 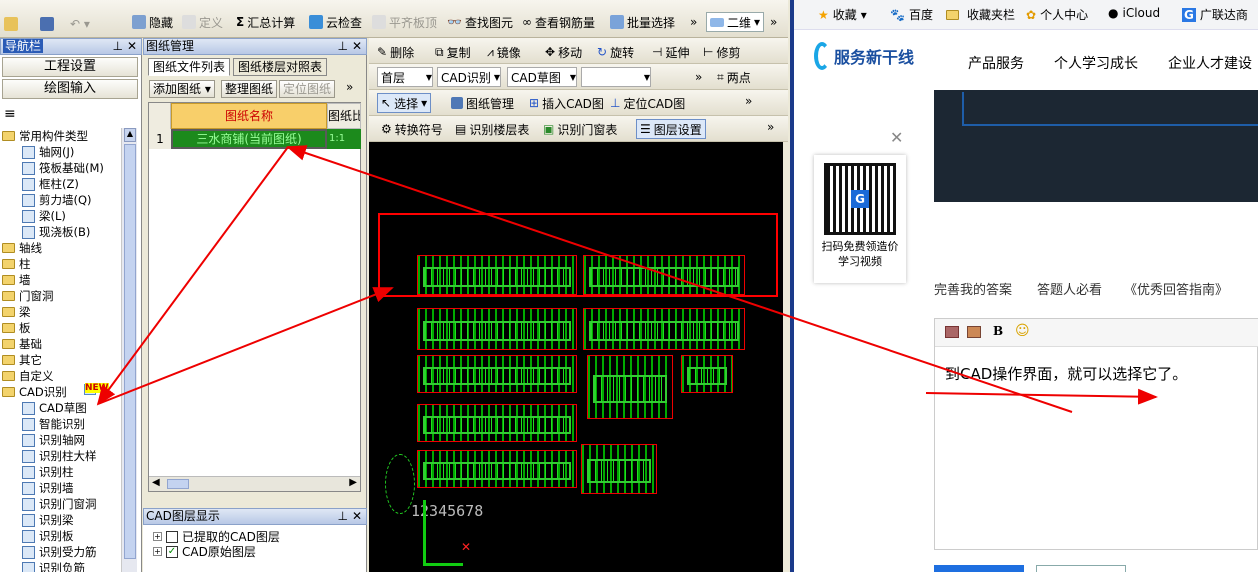 What do you see at coordinates (734, 77) in the screenshot?
I see `two-point-button: ⌗ 两点` at bounding box center [734, 77].